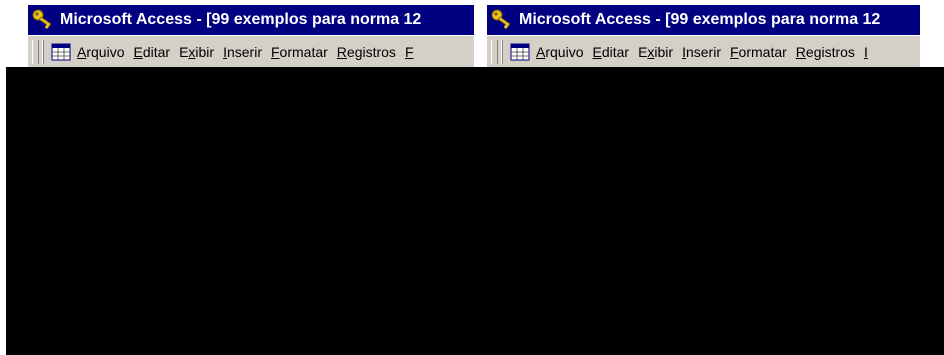 This screenshot has height=355, width=944. What do you see at coordinates (409, 52) in the screenshot?
I see `menu-truncated: F` at bounding box center [409, 52].